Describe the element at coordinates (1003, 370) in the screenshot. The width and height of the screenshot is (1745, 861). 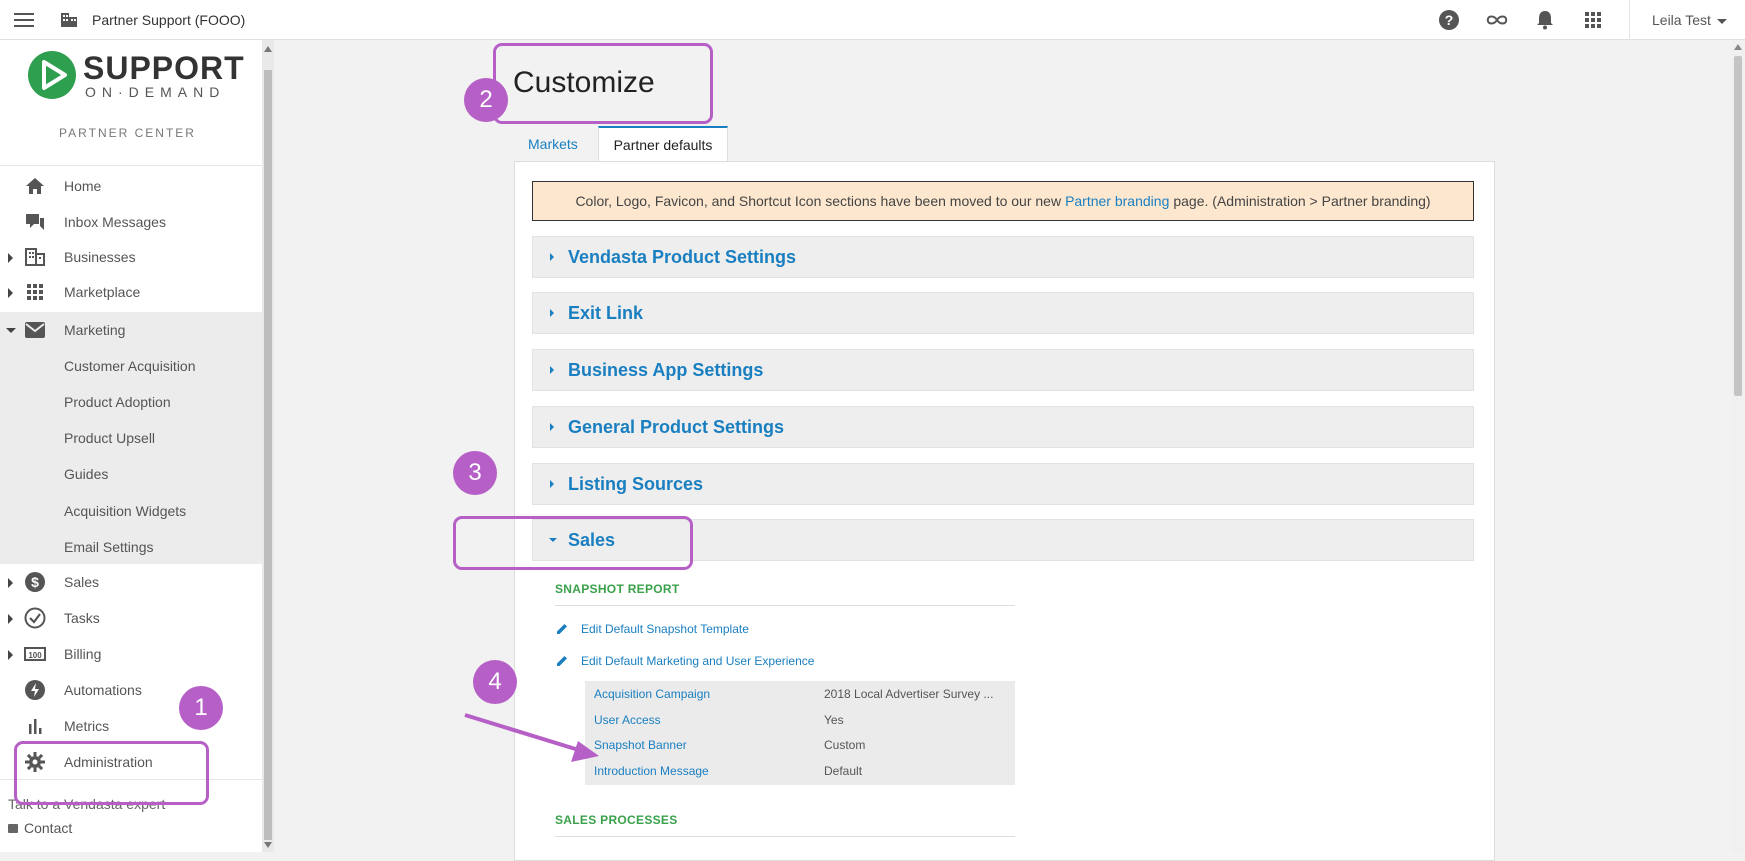
I see `accordion-business-app-settings: Business App Settings` at that location.